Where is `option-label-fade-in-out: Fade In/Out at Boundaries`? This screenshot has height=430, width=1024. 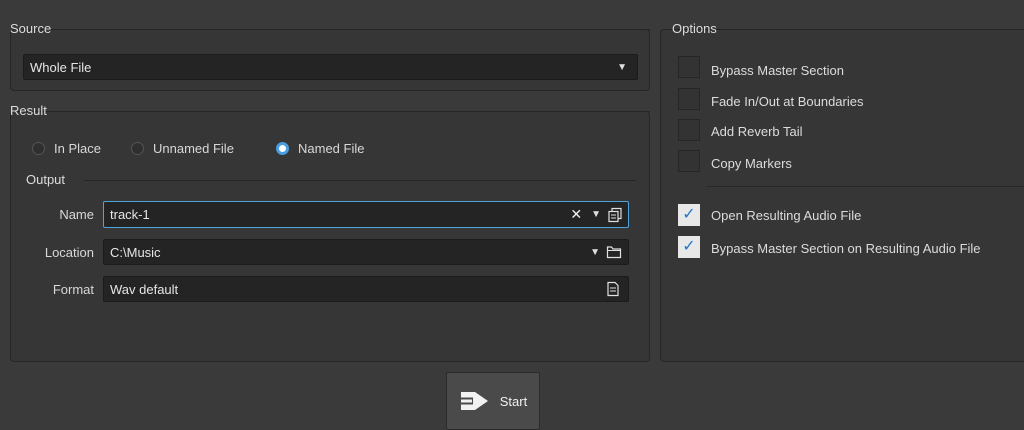 option-label-fade-in-out: Fade In/Out at Boundaries is located at coordinates (787, 101).